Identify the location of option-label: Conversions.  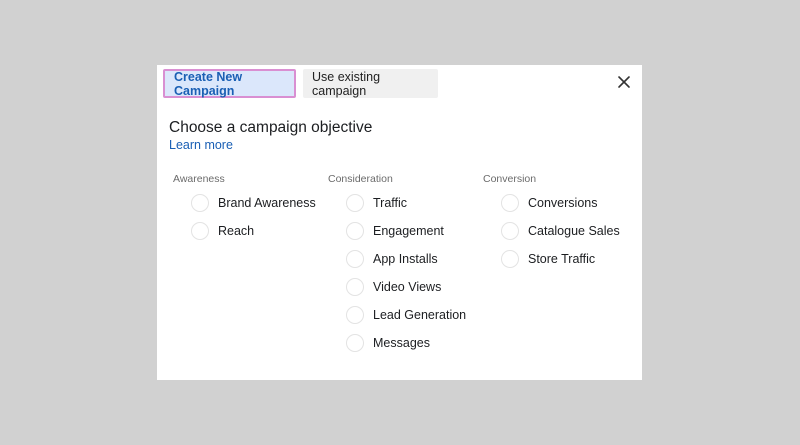
(563, 203).